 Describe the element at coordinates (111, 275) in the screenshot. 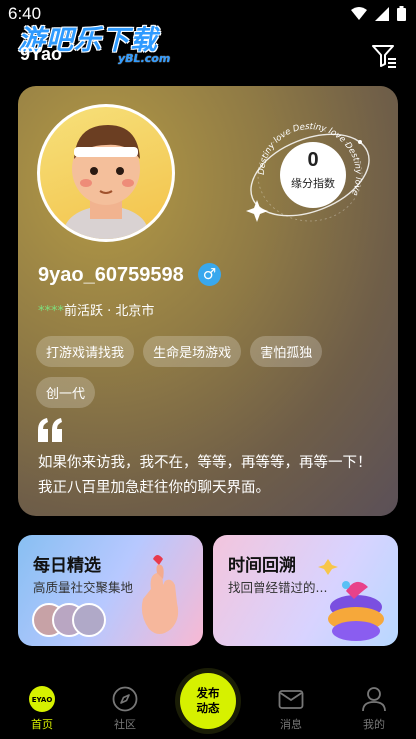

I see `nickname: 9yao_60759598` at that location.